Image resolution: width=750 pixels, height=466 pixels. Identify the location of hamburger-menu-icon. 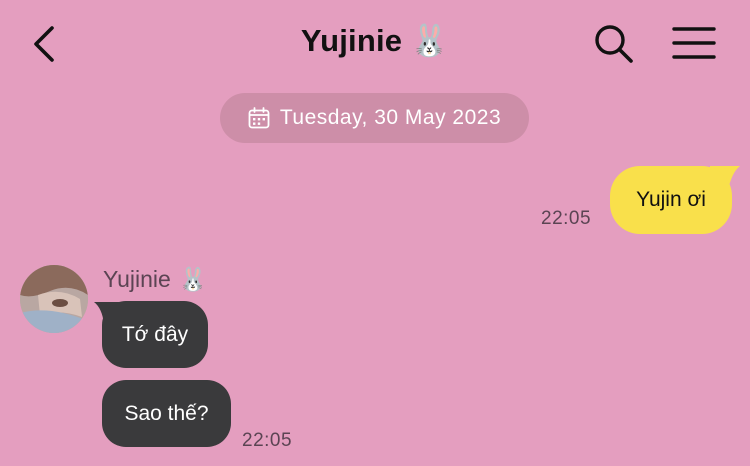
(694, 43).